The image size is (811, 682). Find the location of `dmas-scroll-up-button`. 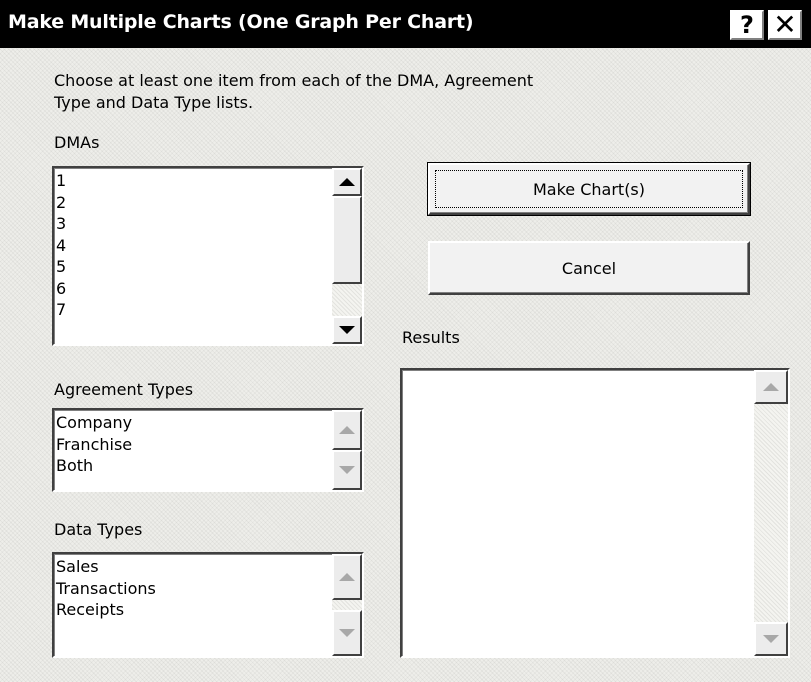

dmas-scroll-up-button is located at coordinates (347, 182).